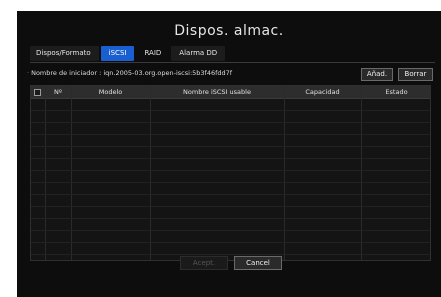 The image size is (441, 297). I want to click on delete-button: Borrar, so click(415, 74).